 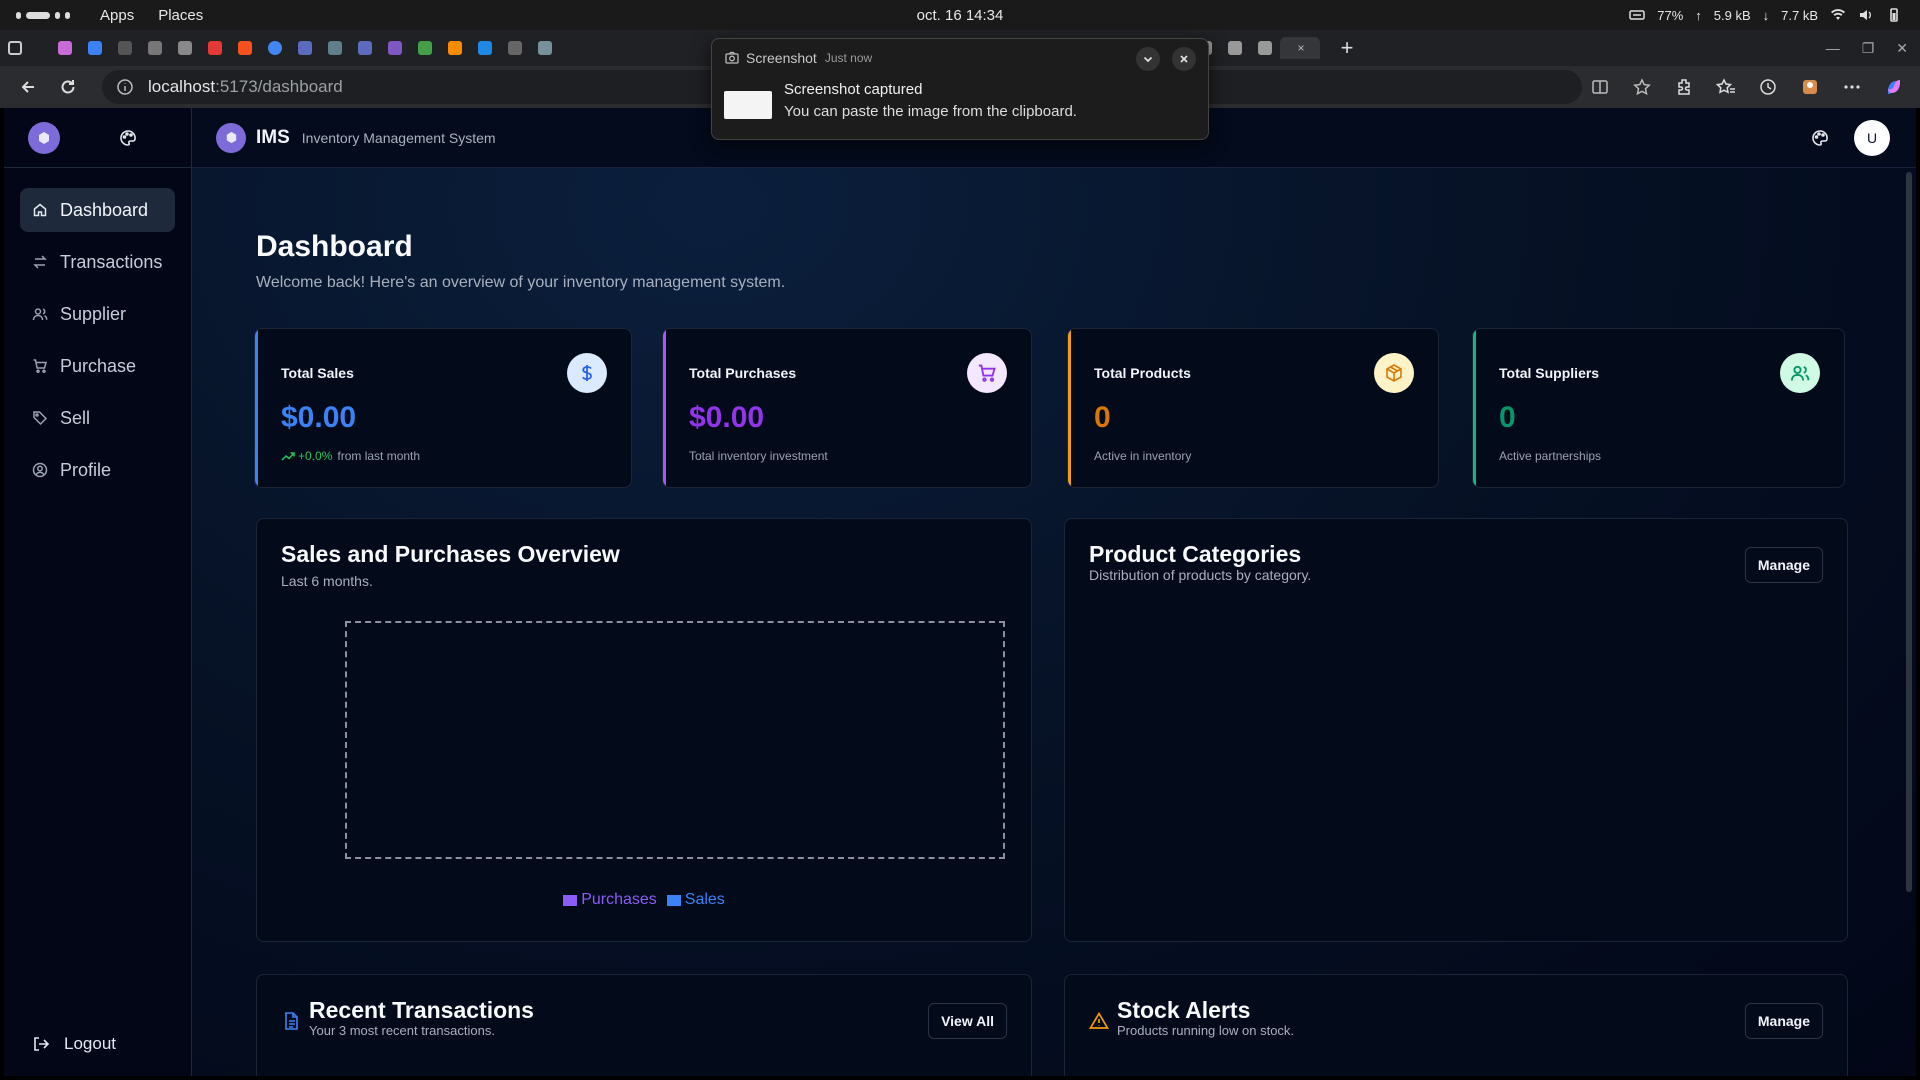 I want to click on sidebar-item-transactions: Transactions, so click(x=97, y=262).